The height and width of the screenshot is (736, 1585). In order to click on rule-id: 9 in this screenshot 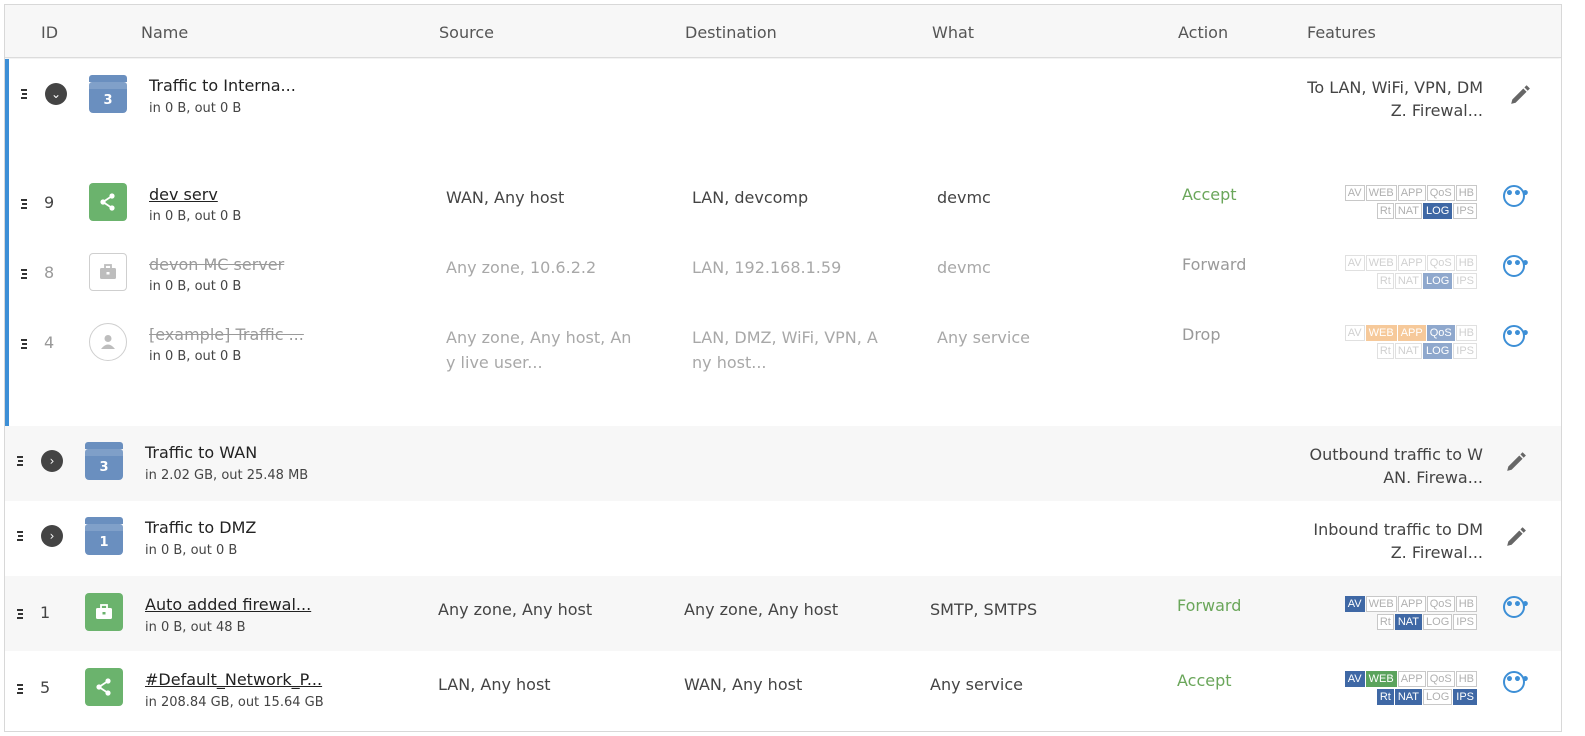, I will do `click(49, 202)`.